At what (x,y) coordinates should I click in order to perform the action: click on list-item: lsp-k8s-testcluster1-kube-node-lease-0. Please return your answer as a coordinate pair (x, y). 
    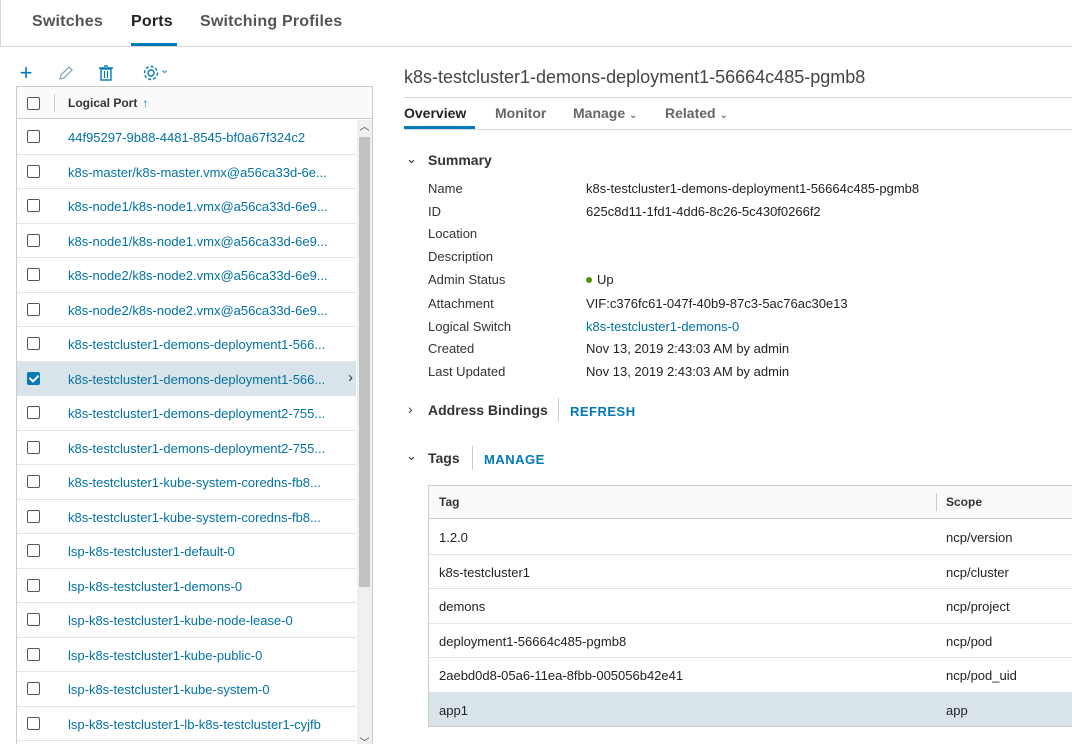
    Looking at the image, I should click on (186, 620).